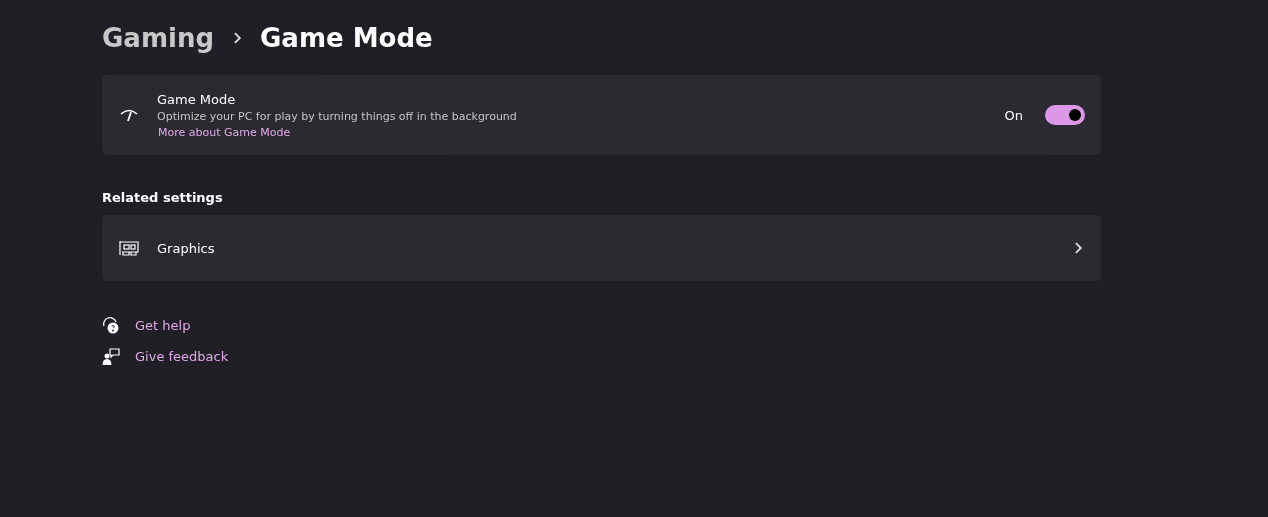 This screenshot has width=1268, height=517. Describe the element at coordinates (337, 116) in the screenshot. I see `setting-description: Optimize your PC for play by turning things off in the background` at that location.